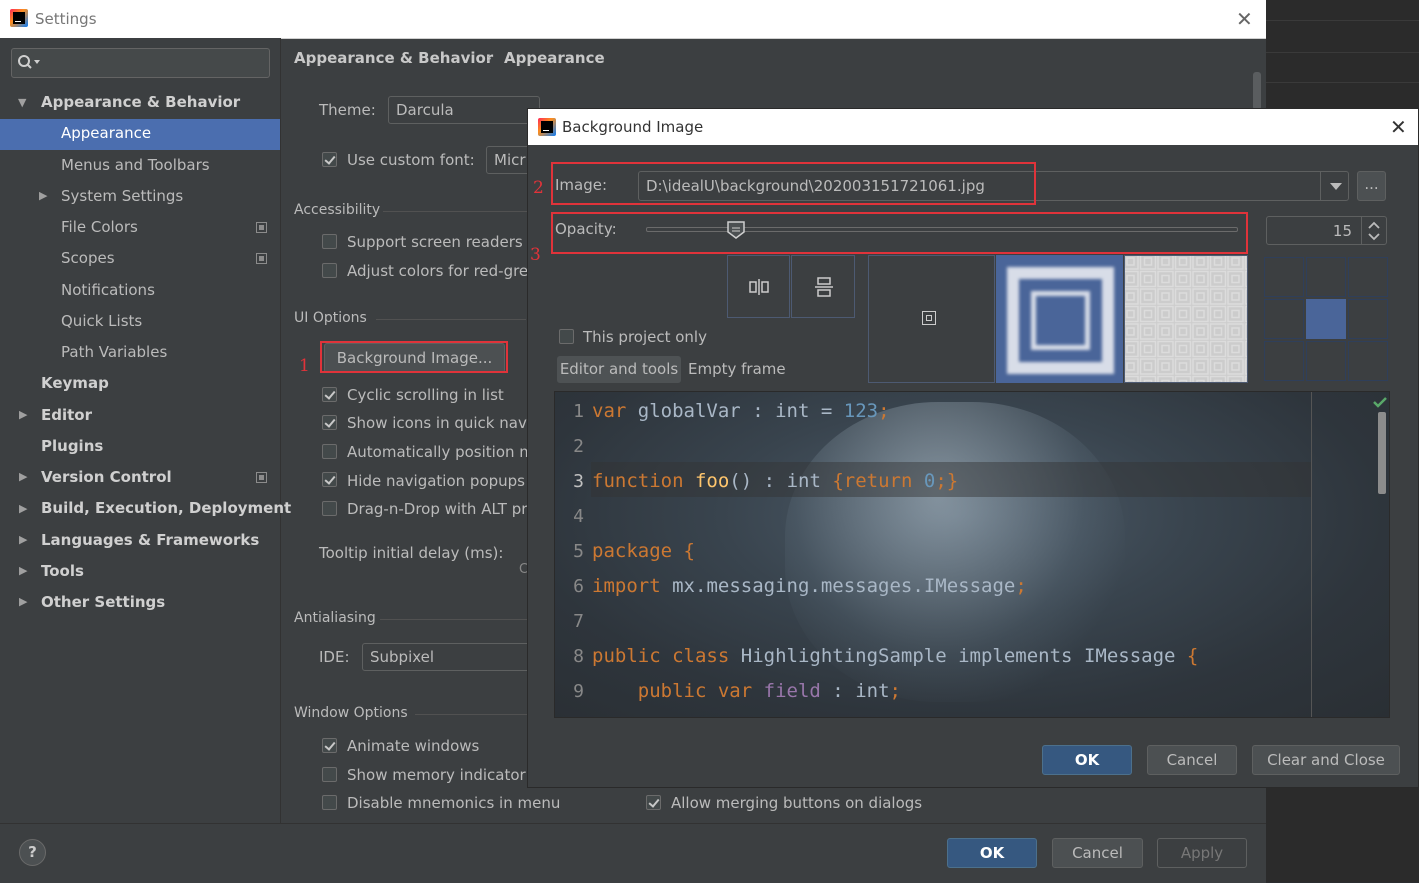 The image size is (1419, 883). Describe the element at coordinates (413, 746) in the screenshot. I see `animate-windows-label: Animate windows` at that location.